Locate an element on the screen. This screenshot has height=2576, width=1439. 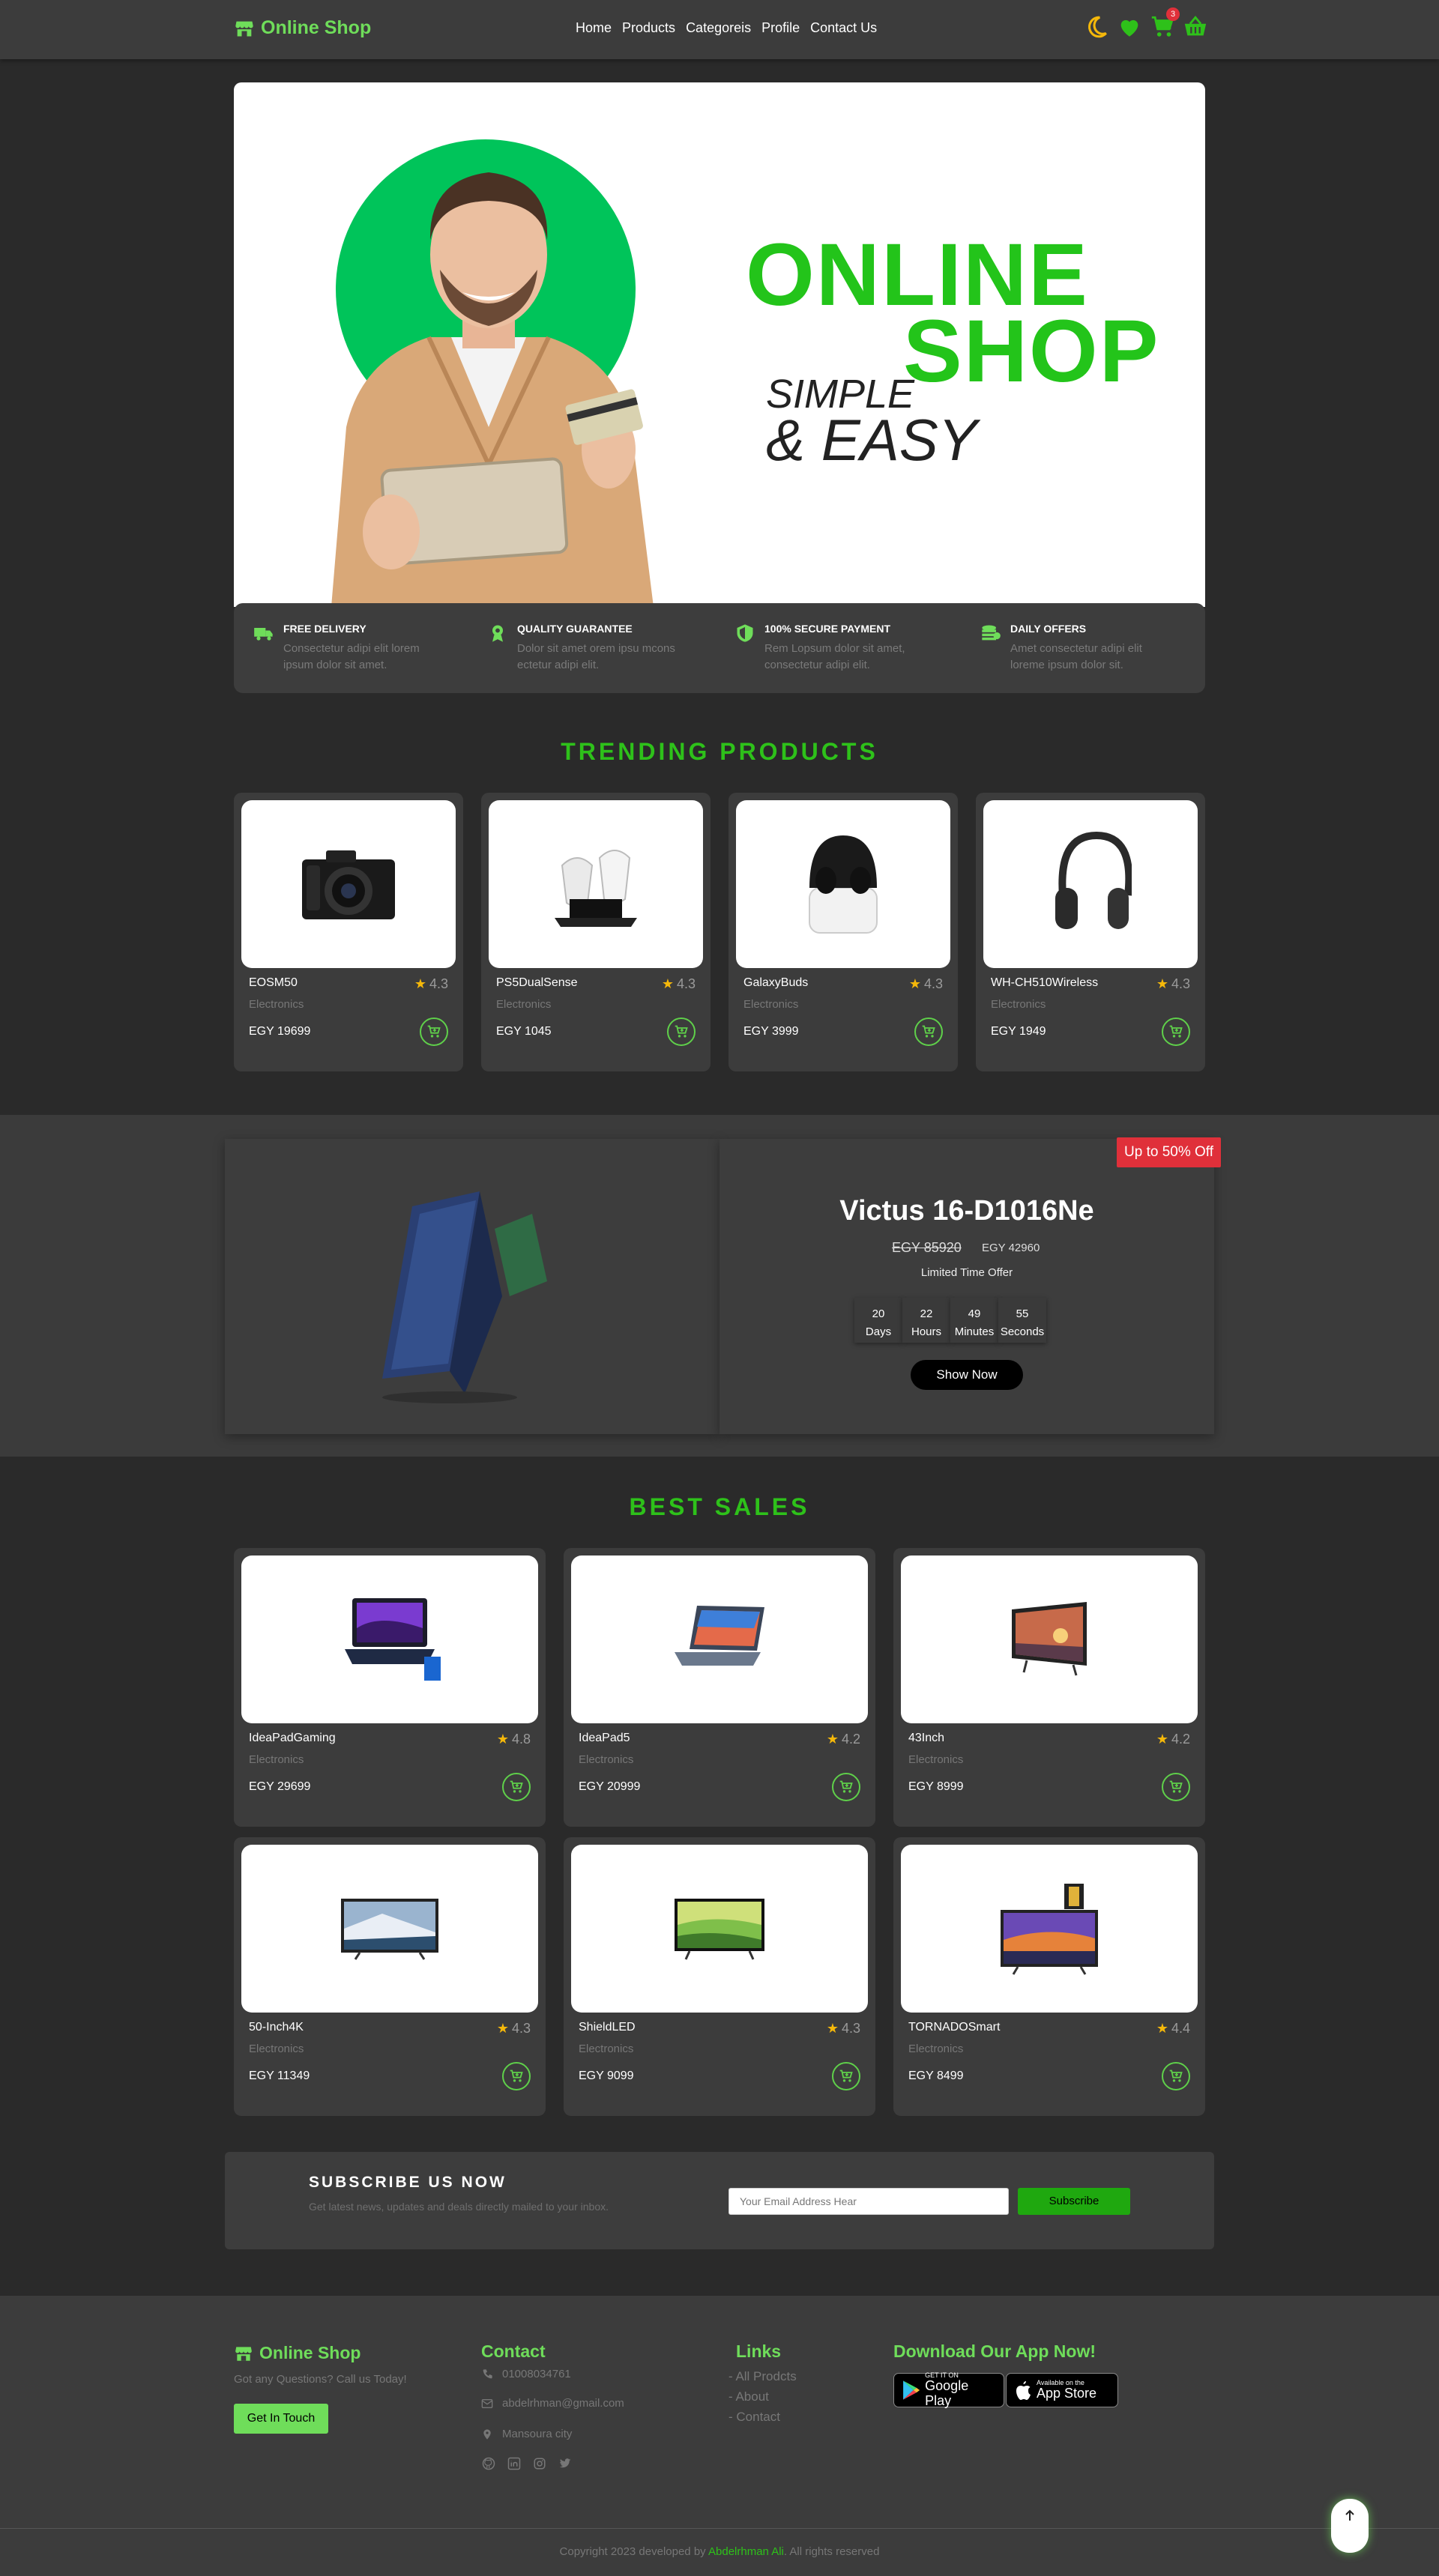
store-icon is located at coordinates (244, 28).